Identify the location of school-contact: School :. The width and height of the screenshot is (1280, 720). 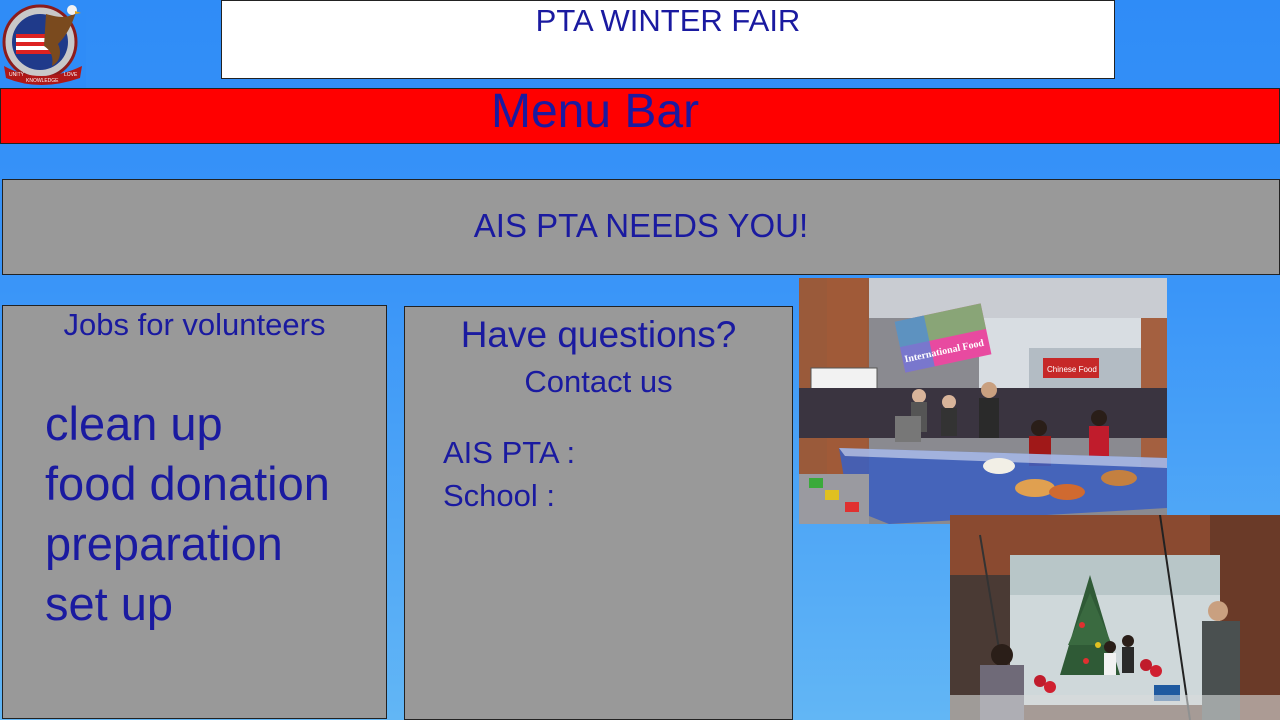
(499, 495).